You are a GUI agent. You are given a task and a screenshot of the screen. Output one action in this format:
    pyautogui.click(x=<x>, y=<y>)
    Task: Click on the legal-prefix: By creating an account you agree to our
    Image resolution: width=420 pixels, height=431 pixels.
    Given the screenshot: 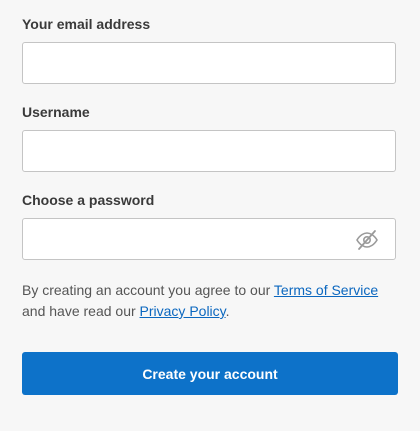 What is the action you would take?
    pyautogui.click(x=148, y=290)
    